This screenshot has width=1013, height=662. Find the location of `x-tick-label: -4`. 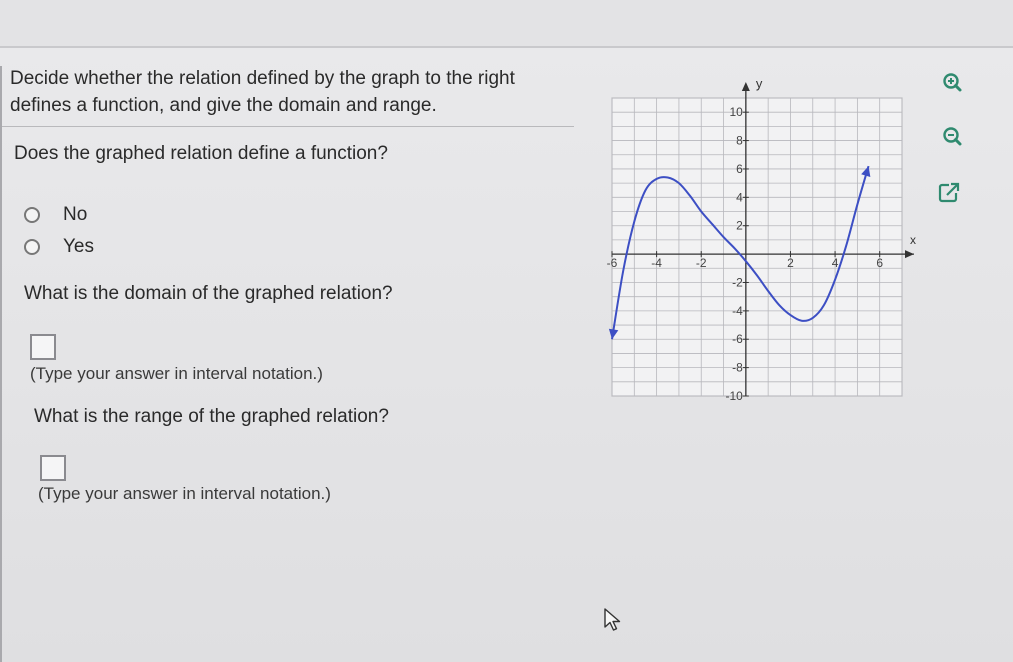

x-tick-label: -4 is located at coordinates (656, 263).